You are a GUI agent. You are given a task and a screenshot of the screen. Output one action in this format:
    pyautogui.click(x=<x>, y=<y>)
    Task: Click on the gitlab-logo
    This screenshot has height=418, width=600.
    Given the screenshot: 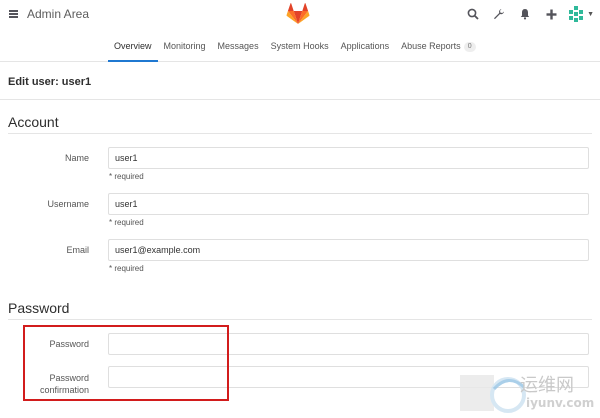 What is the action you would take?
    pyautogui.click(x=298, y=14)
    